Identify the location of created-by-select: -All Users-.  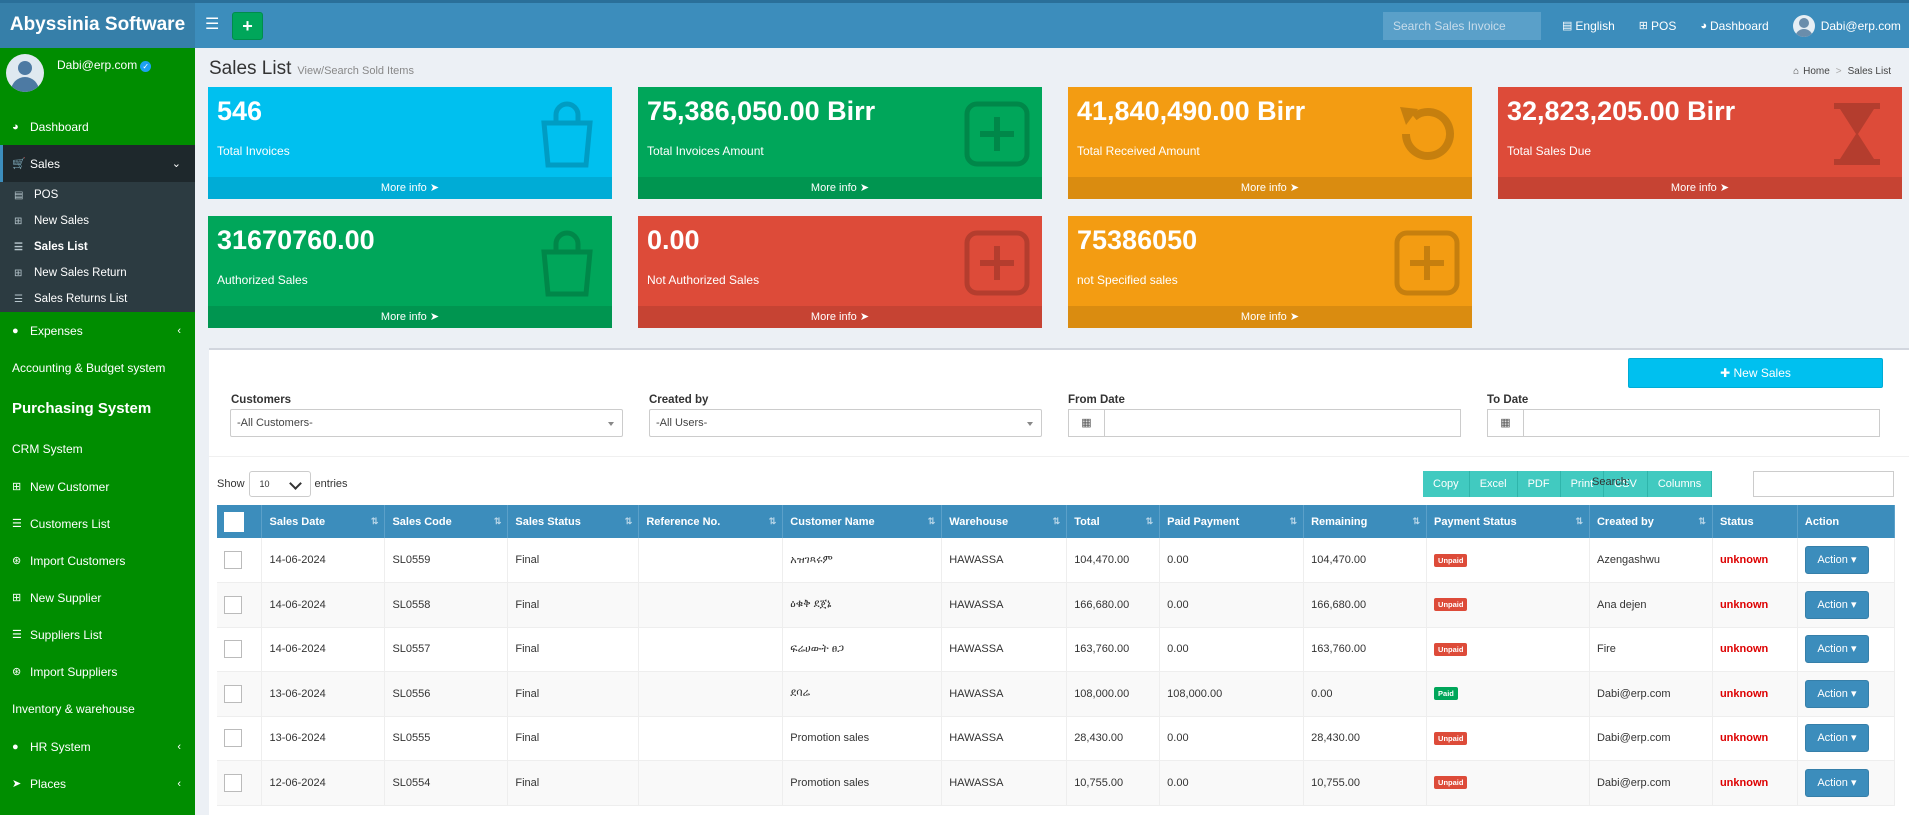
(845, 423).